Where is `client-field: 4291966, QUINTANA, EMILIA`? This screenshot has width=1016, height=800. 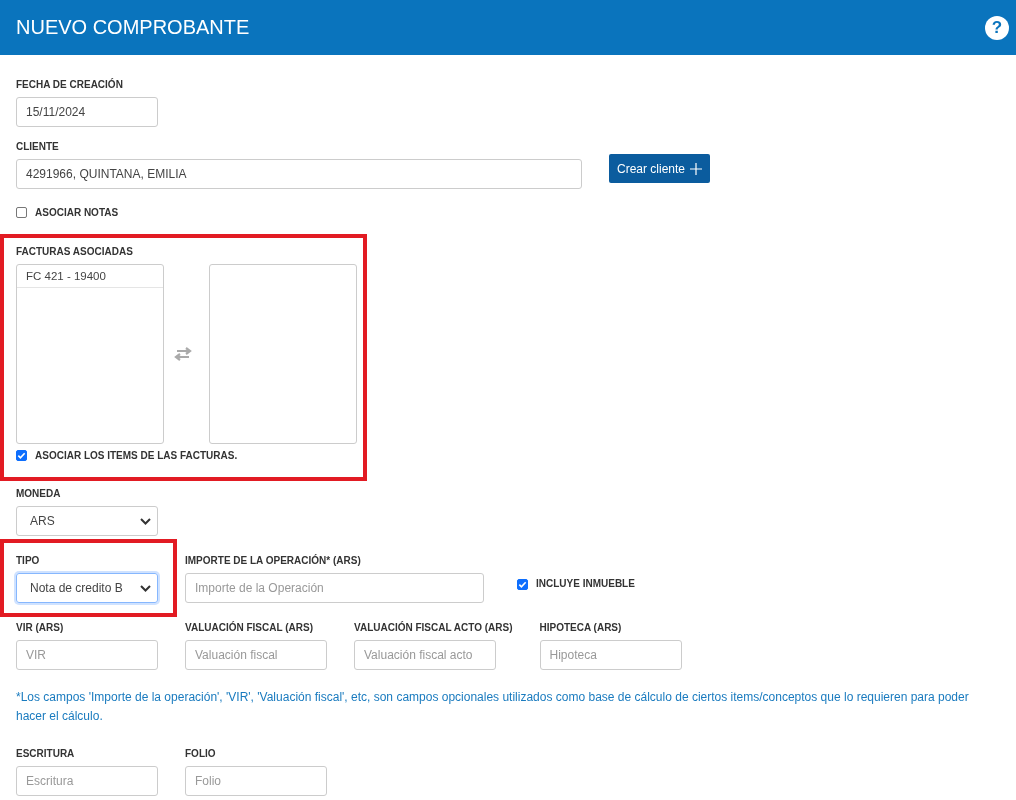 client-field: 4291966, QUINTANA, EMILIA is located at coordinates (299, 174).